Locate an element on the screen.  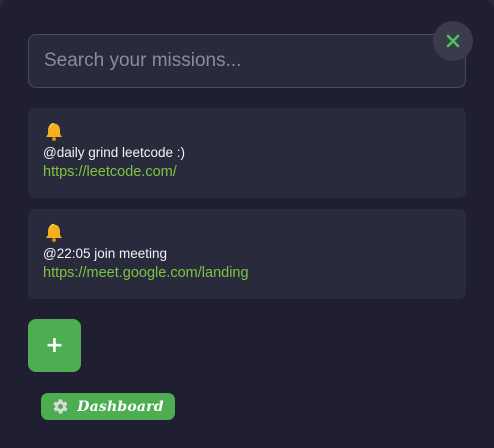
plus-icon: + is located at coordinates (54, 345).